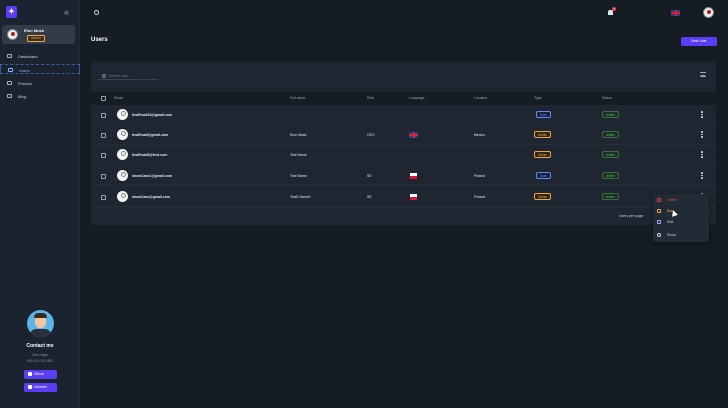 This screenshot has width=728, height=408. Describe the element at coordinates (297, 98) in the screenshot. I see `column-header-fullname: Full name` at that location.